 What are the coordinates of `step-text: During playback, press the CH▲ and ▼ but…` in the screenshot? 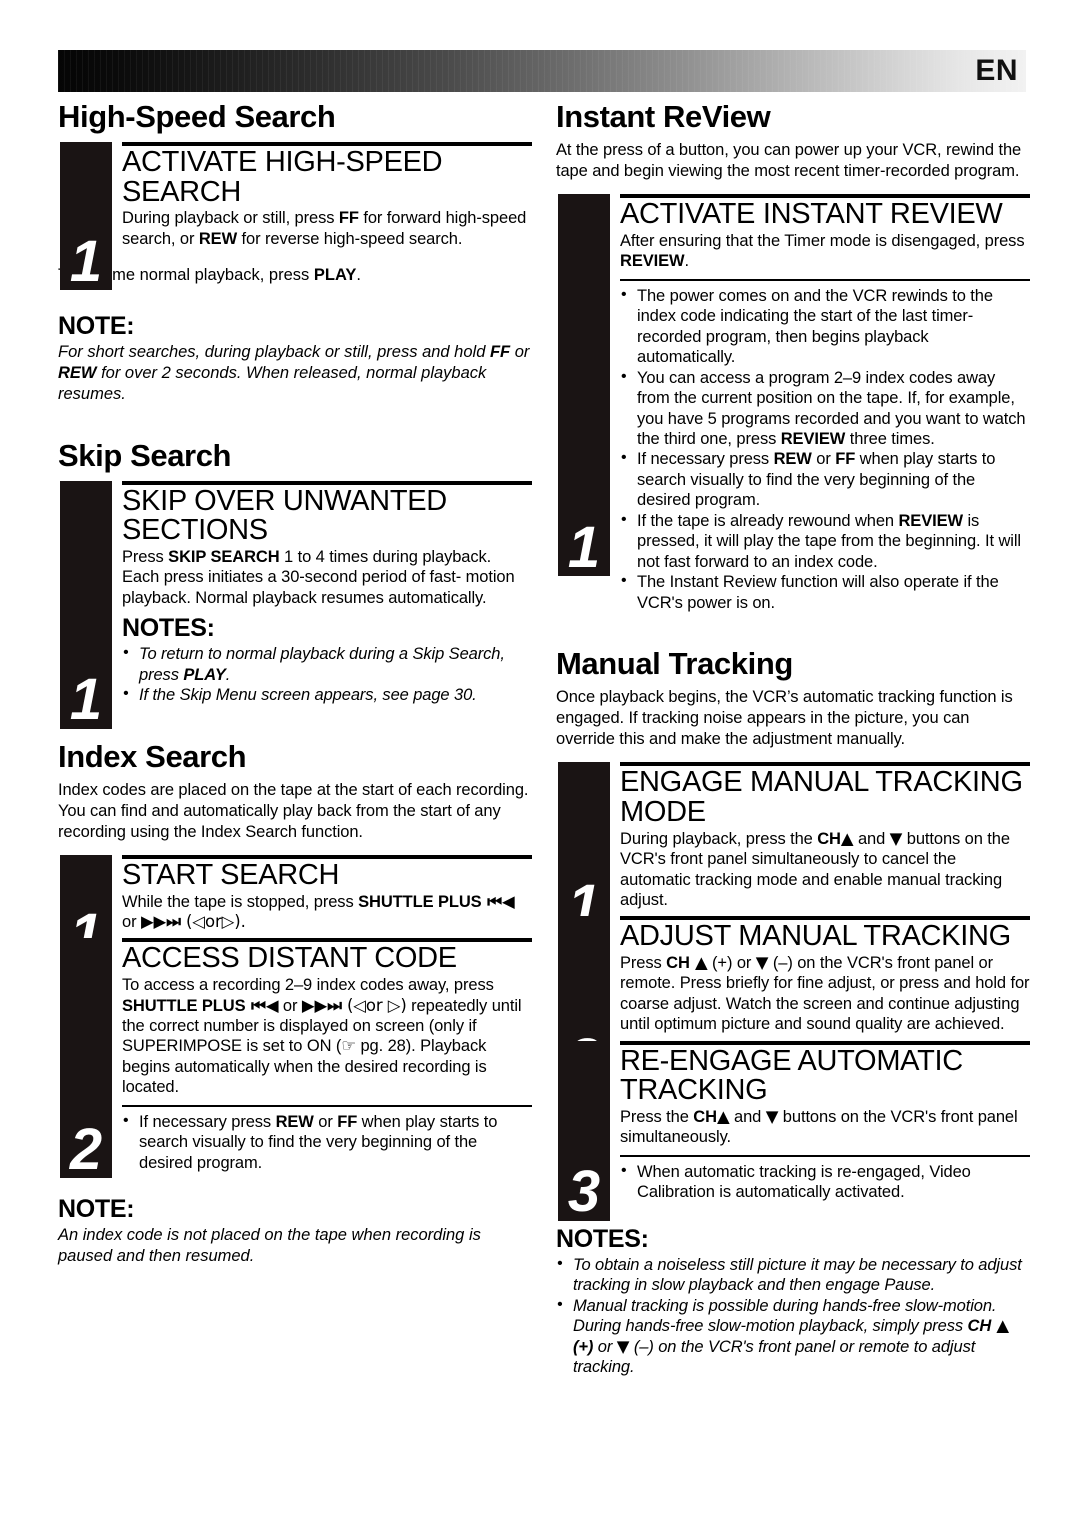 It's located at (815, 868).